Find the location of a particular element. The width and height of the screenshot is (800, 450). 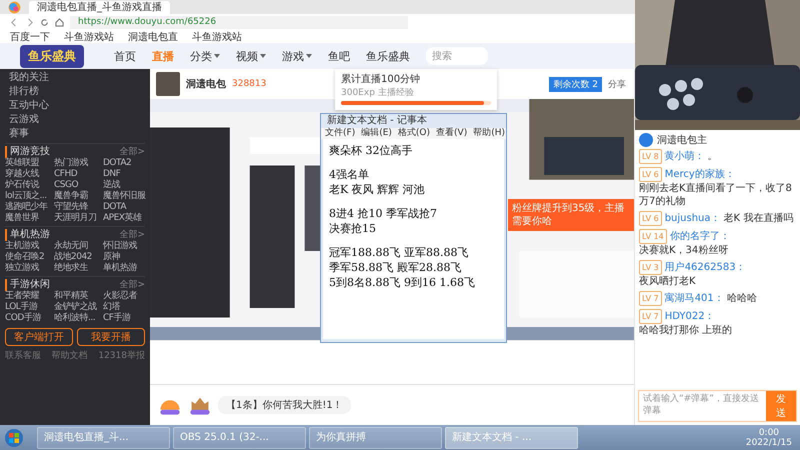

browser-logo-icon is located at coordinates (14, 7).